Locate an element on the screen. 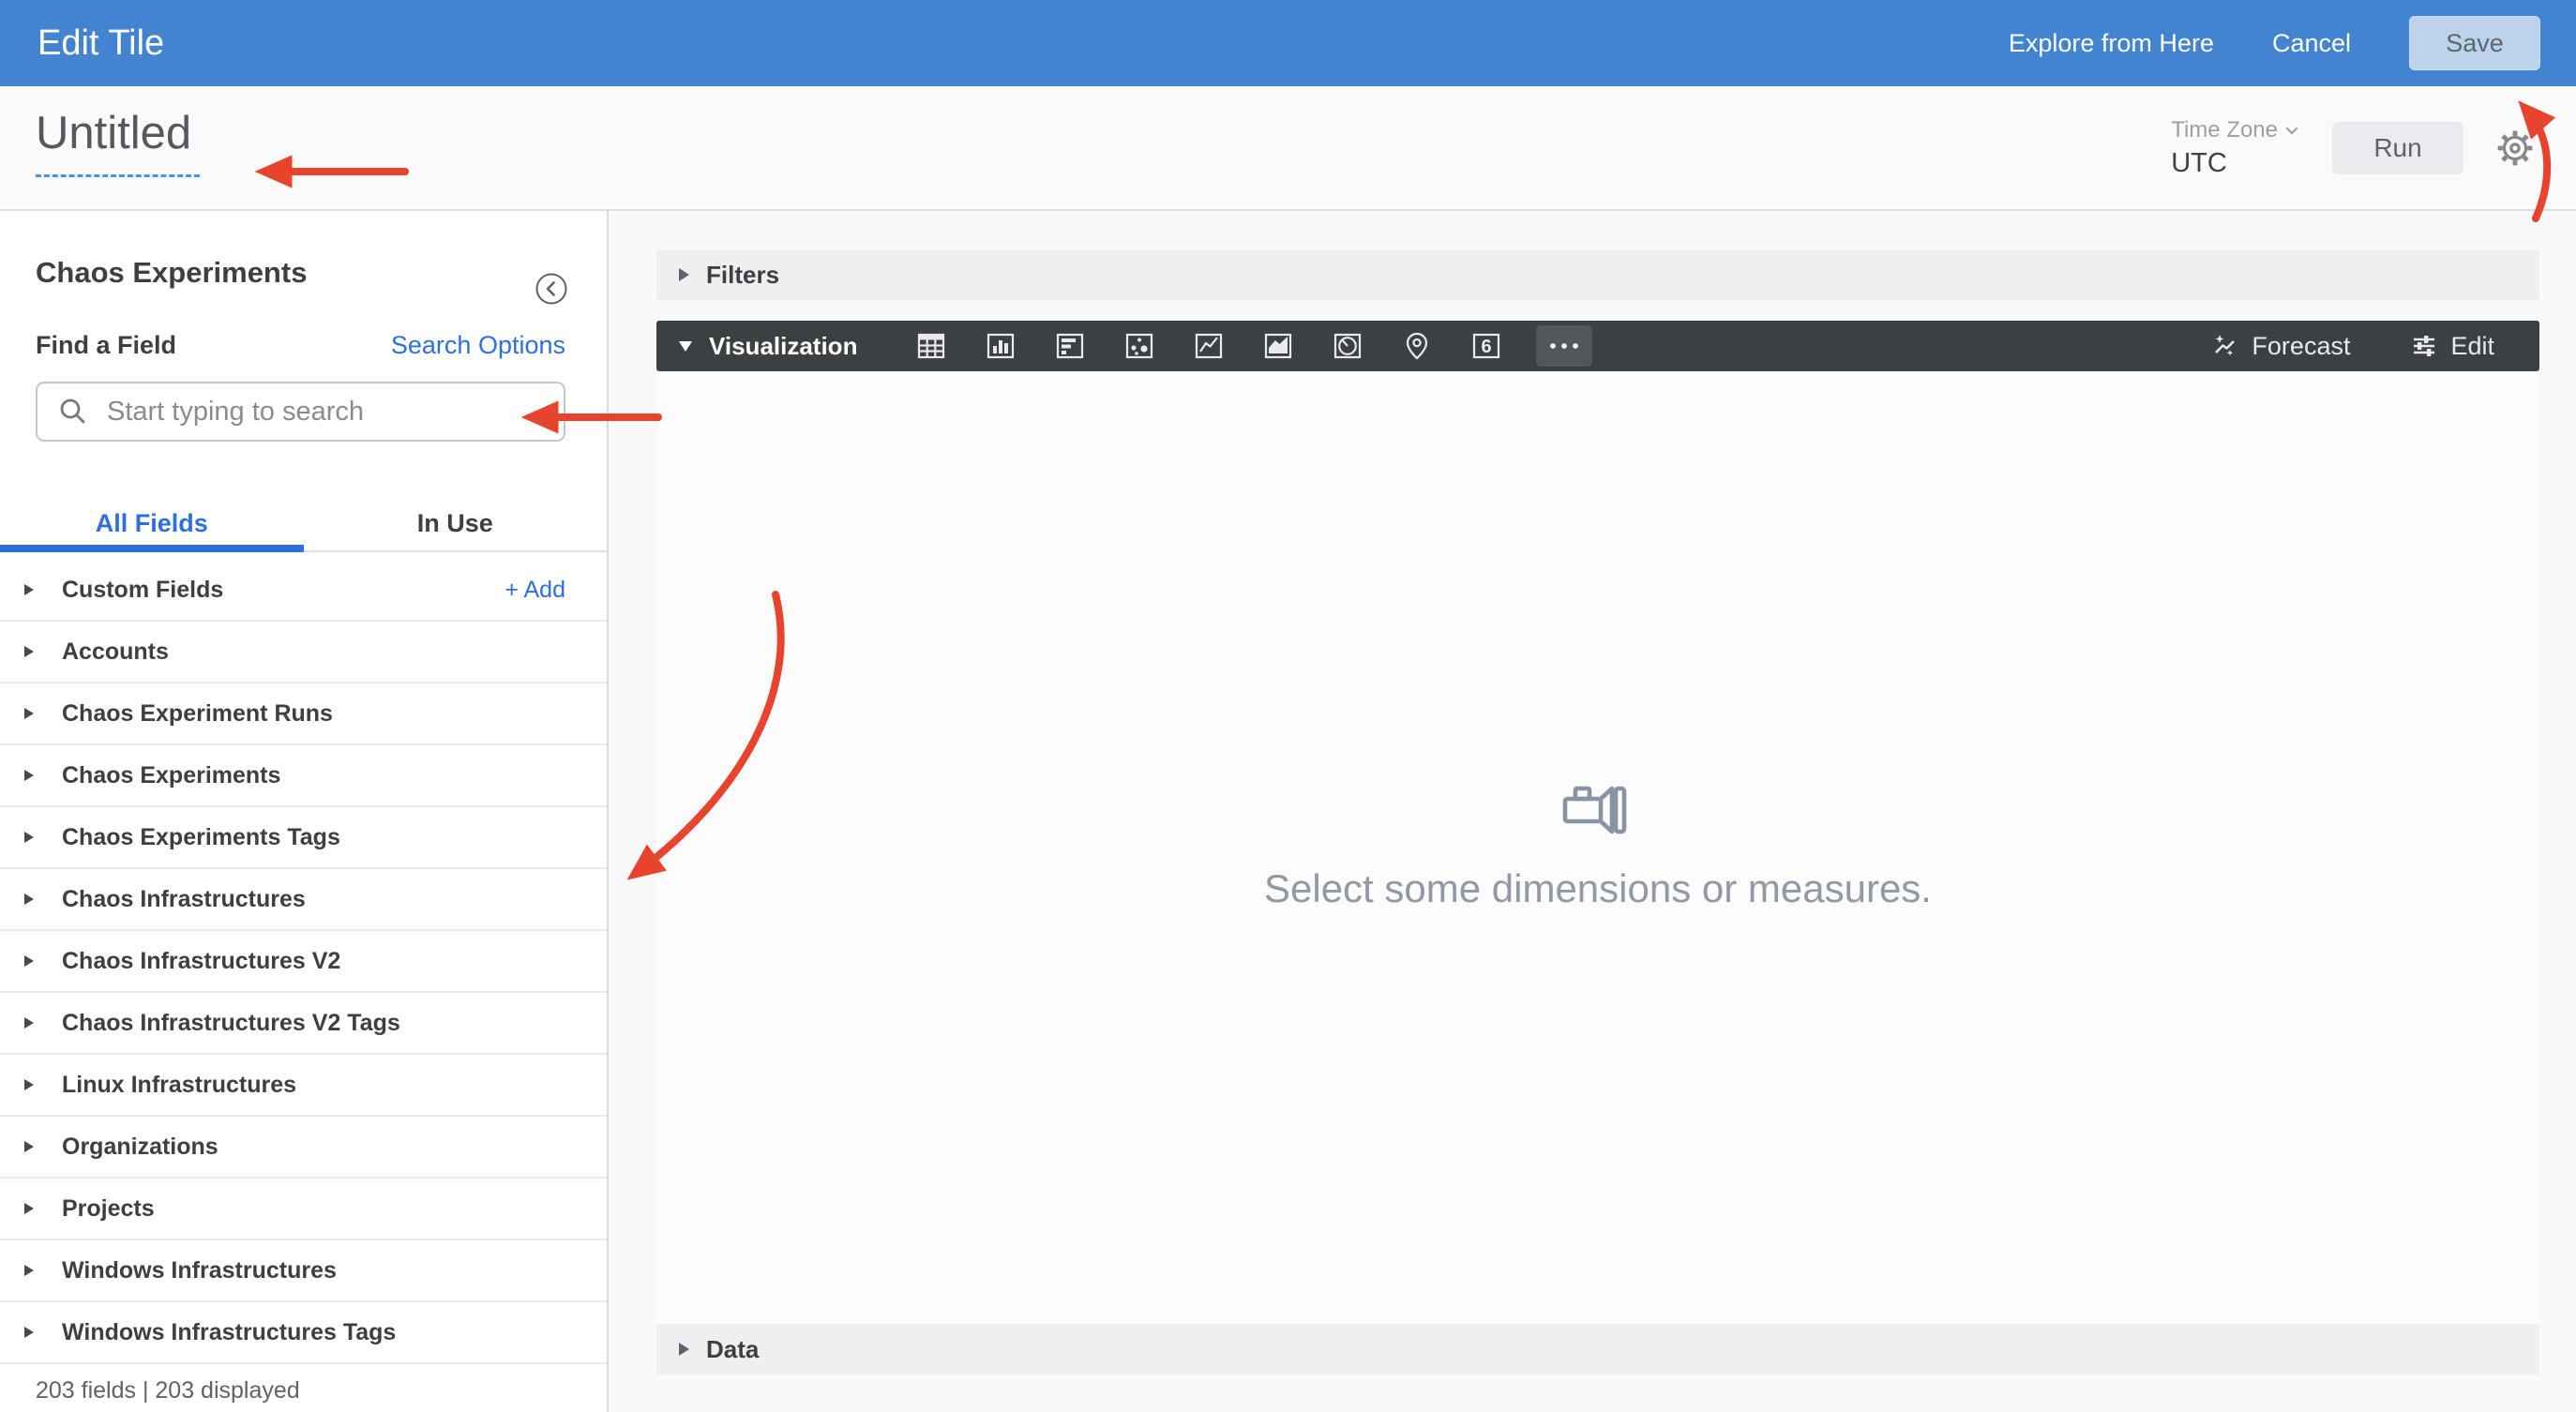  header-controls: Time Zone UTC Run is located at coordinates (2353, 147).